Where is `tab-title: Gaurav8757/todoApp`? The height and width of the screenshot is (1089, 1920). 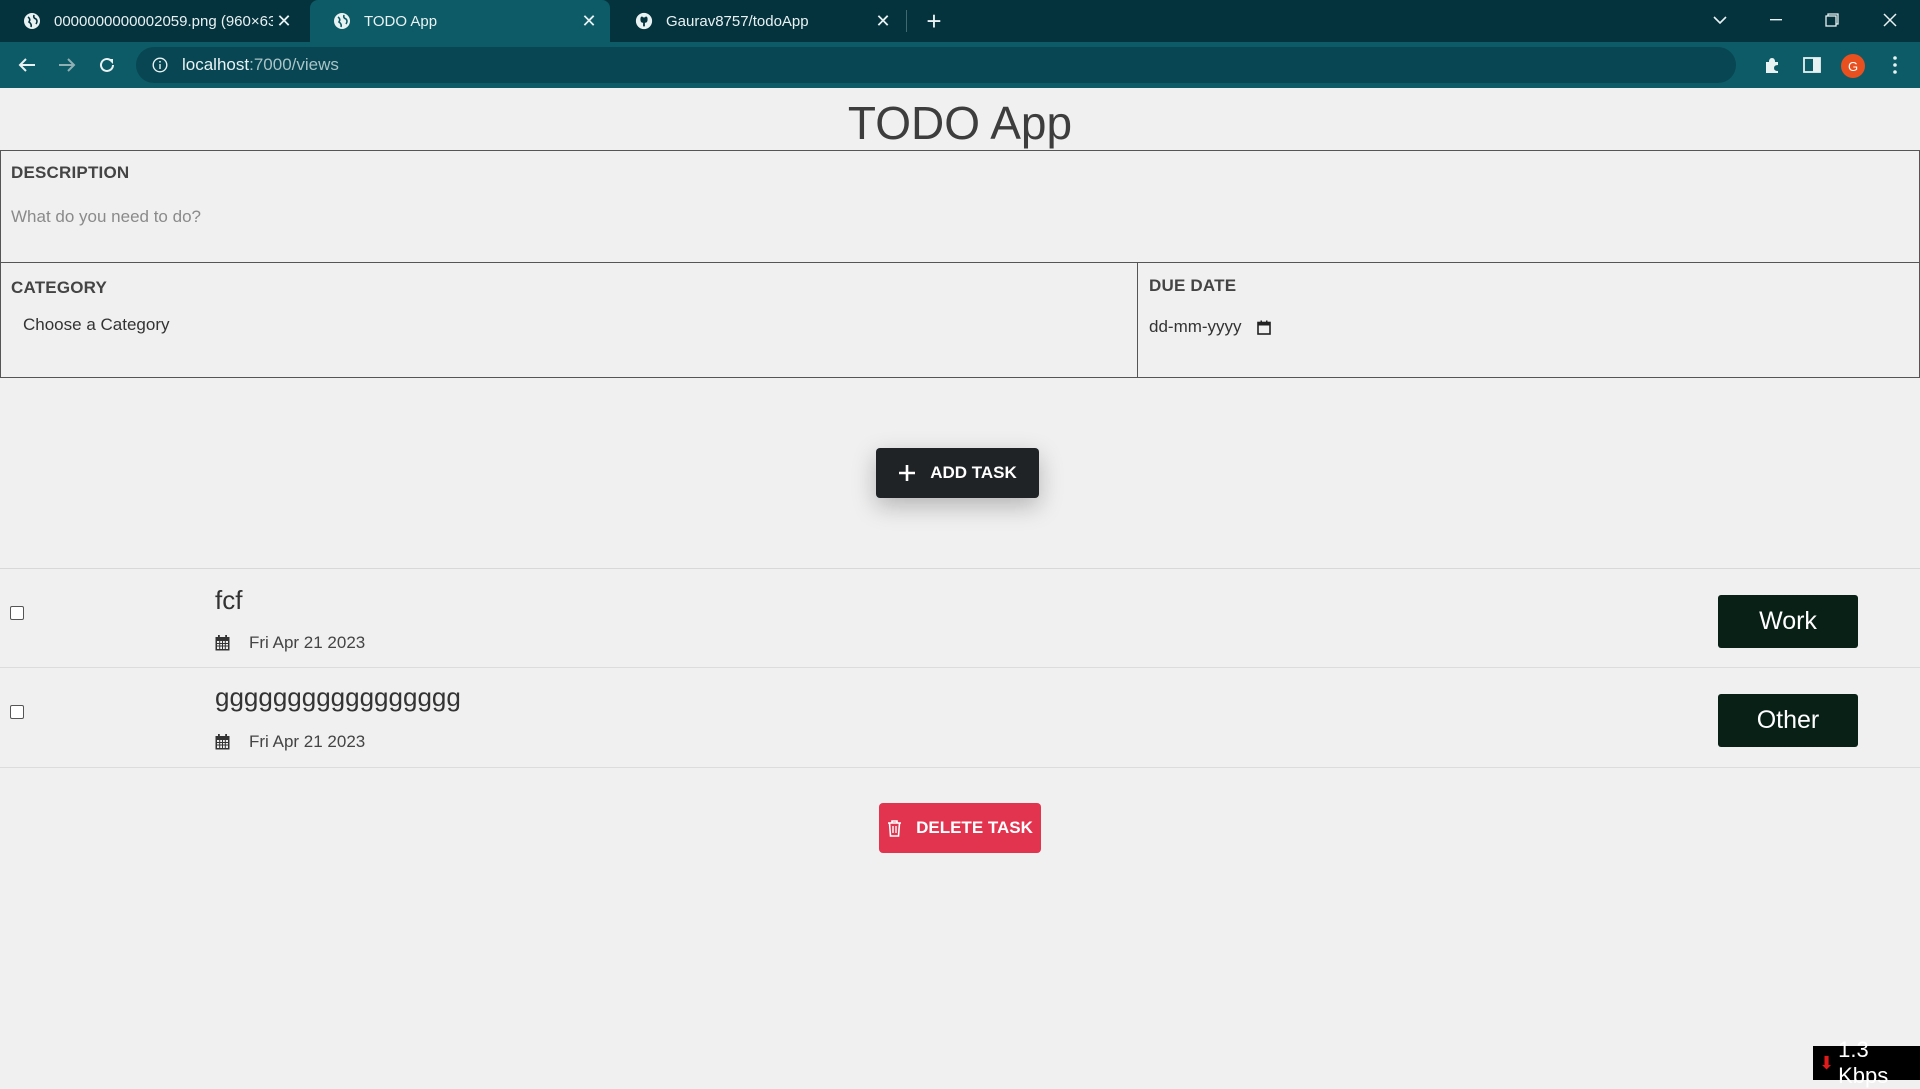 tab-title: Gaurav8757/todoApp is located at coordinates (737, 21).